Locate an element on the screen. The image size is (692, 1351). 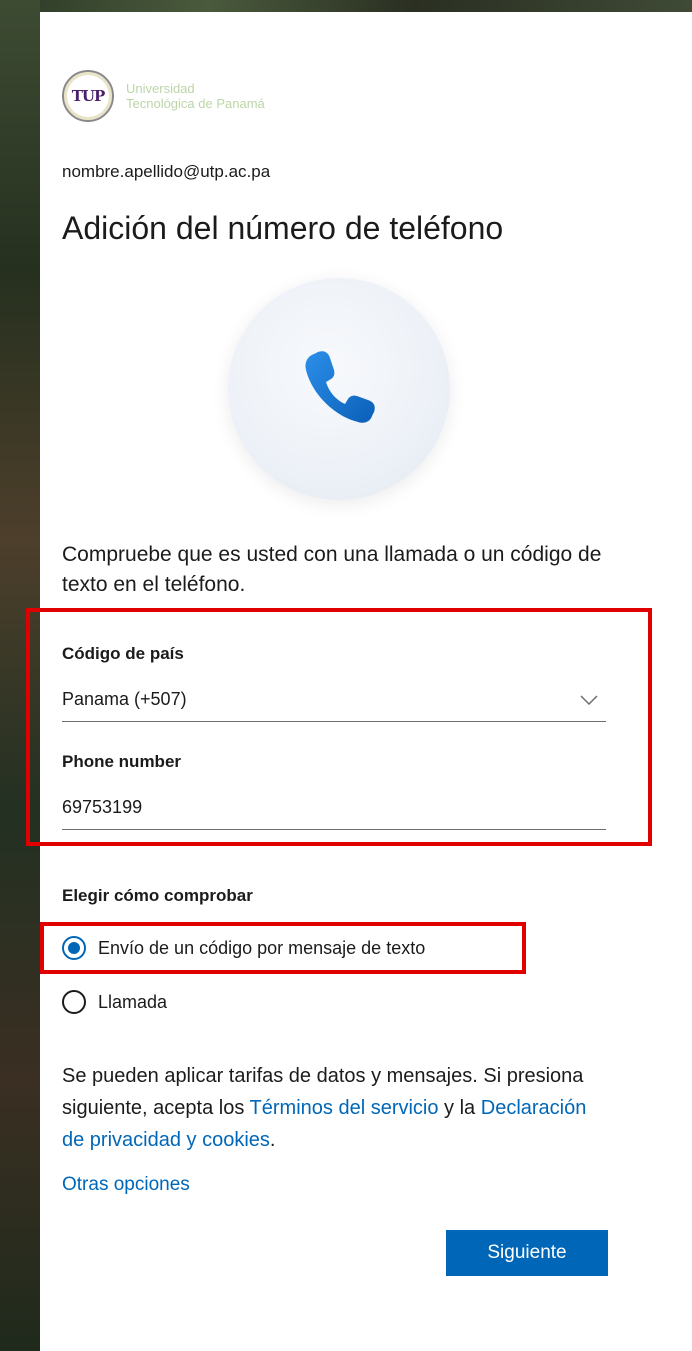
radio-checked-icon is located at coordinates (74, 948).